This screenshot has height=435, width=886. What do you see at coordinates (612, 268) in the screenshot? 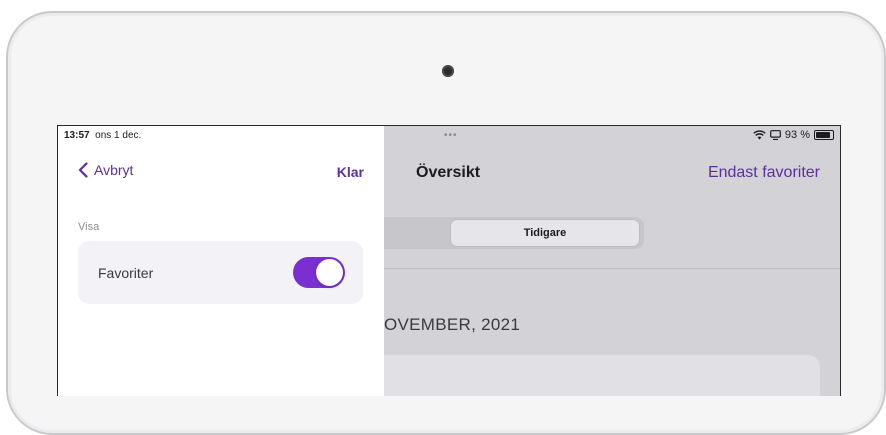
I see `divider` at bounding box center [612, 268].